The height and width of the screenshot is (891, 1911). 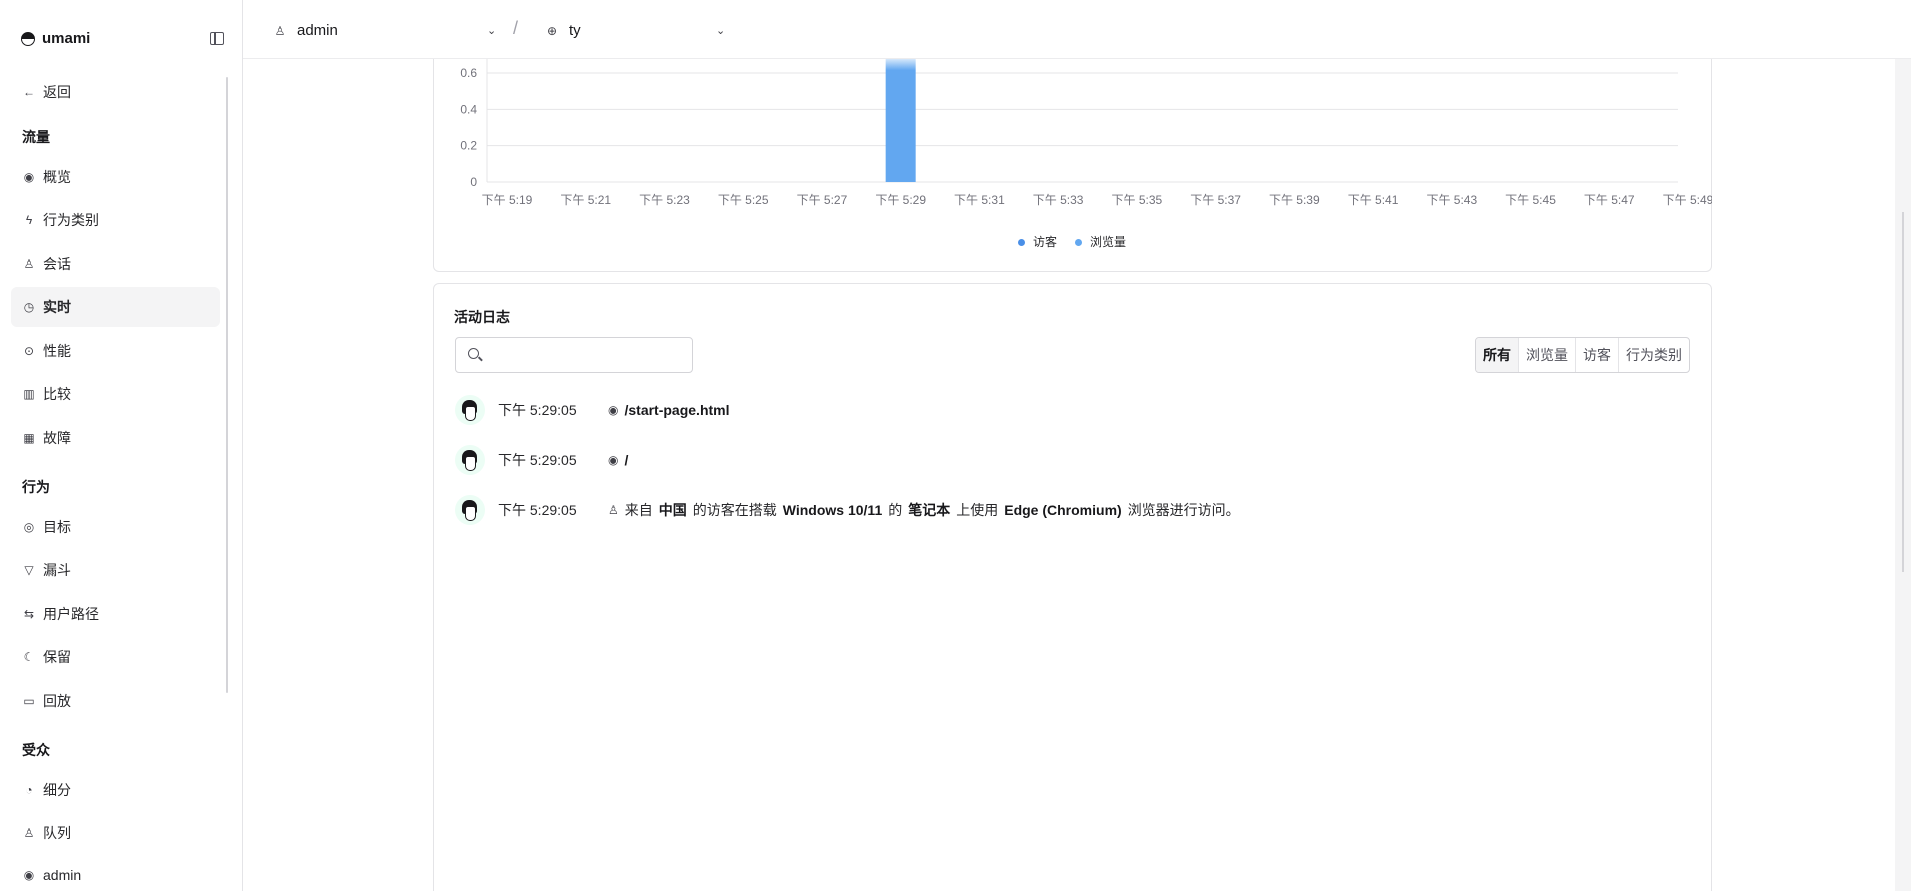 I want to click on sidebar-item-breakdown: ▦ 故障, so click(x=115, y=438).